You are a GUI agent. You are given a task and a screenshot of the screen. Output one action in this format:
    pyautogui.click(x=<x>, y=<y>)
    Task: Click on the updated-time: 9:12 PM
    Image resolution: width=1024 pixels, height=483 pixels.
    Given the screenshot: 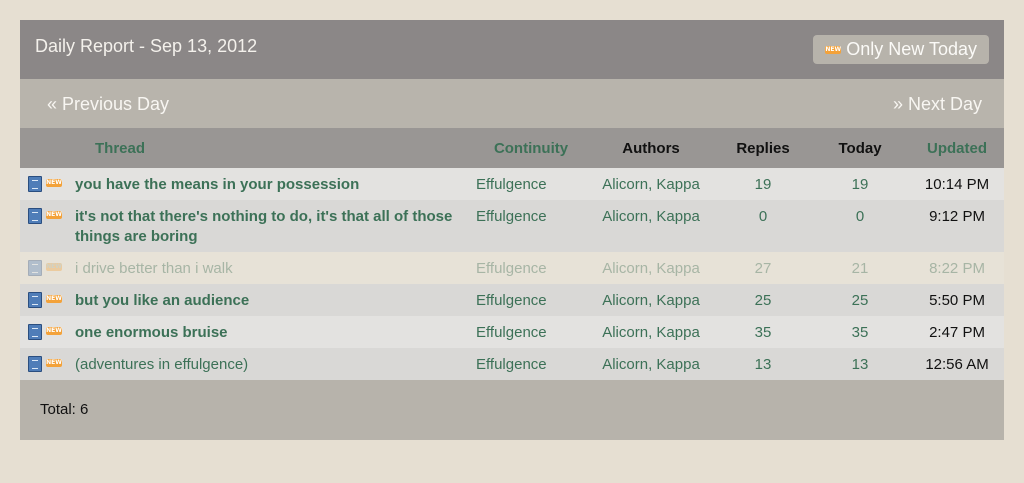 What is the action you would take?
    pyautogui.click(x=957, y=216)
    